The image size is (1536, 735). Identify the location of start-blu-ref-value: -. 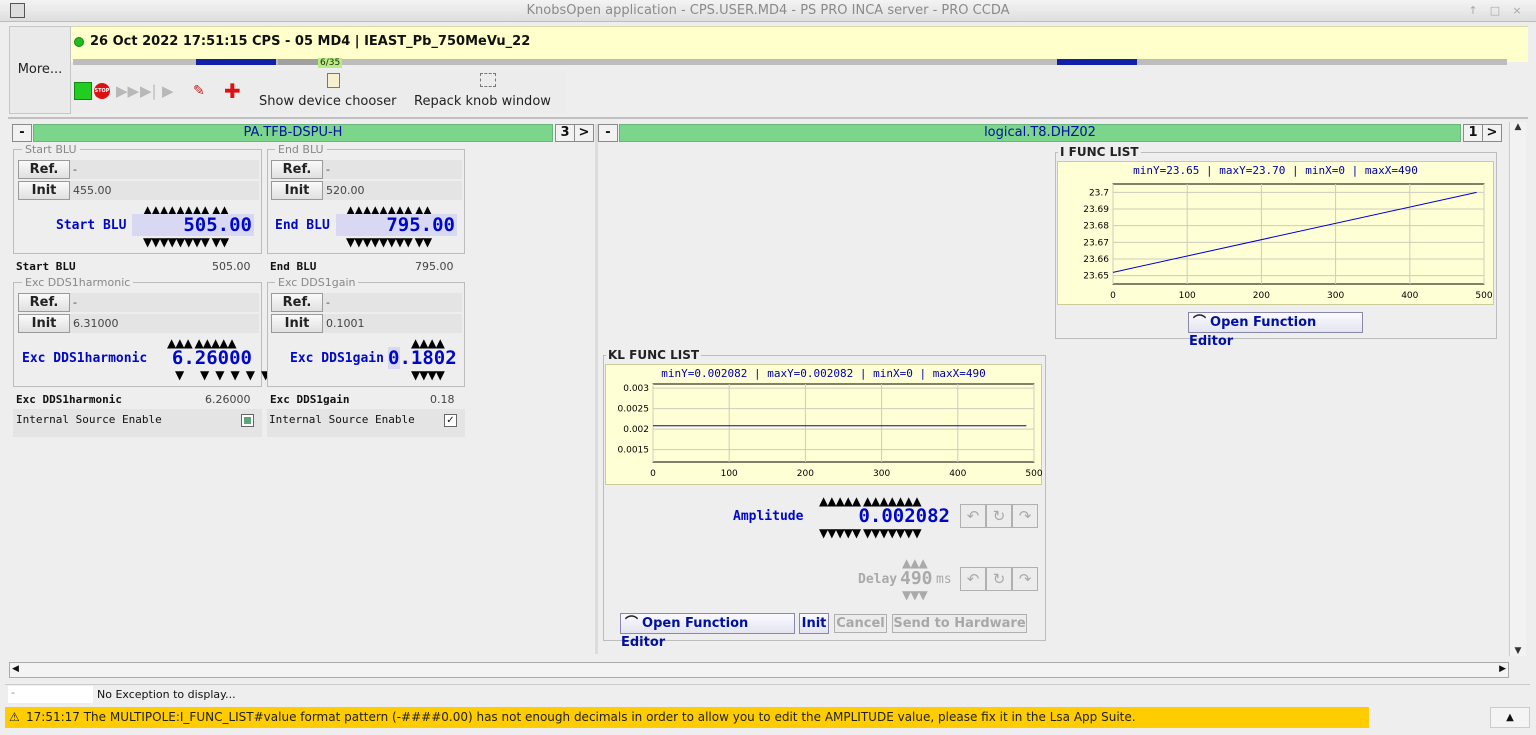
(75, 169).